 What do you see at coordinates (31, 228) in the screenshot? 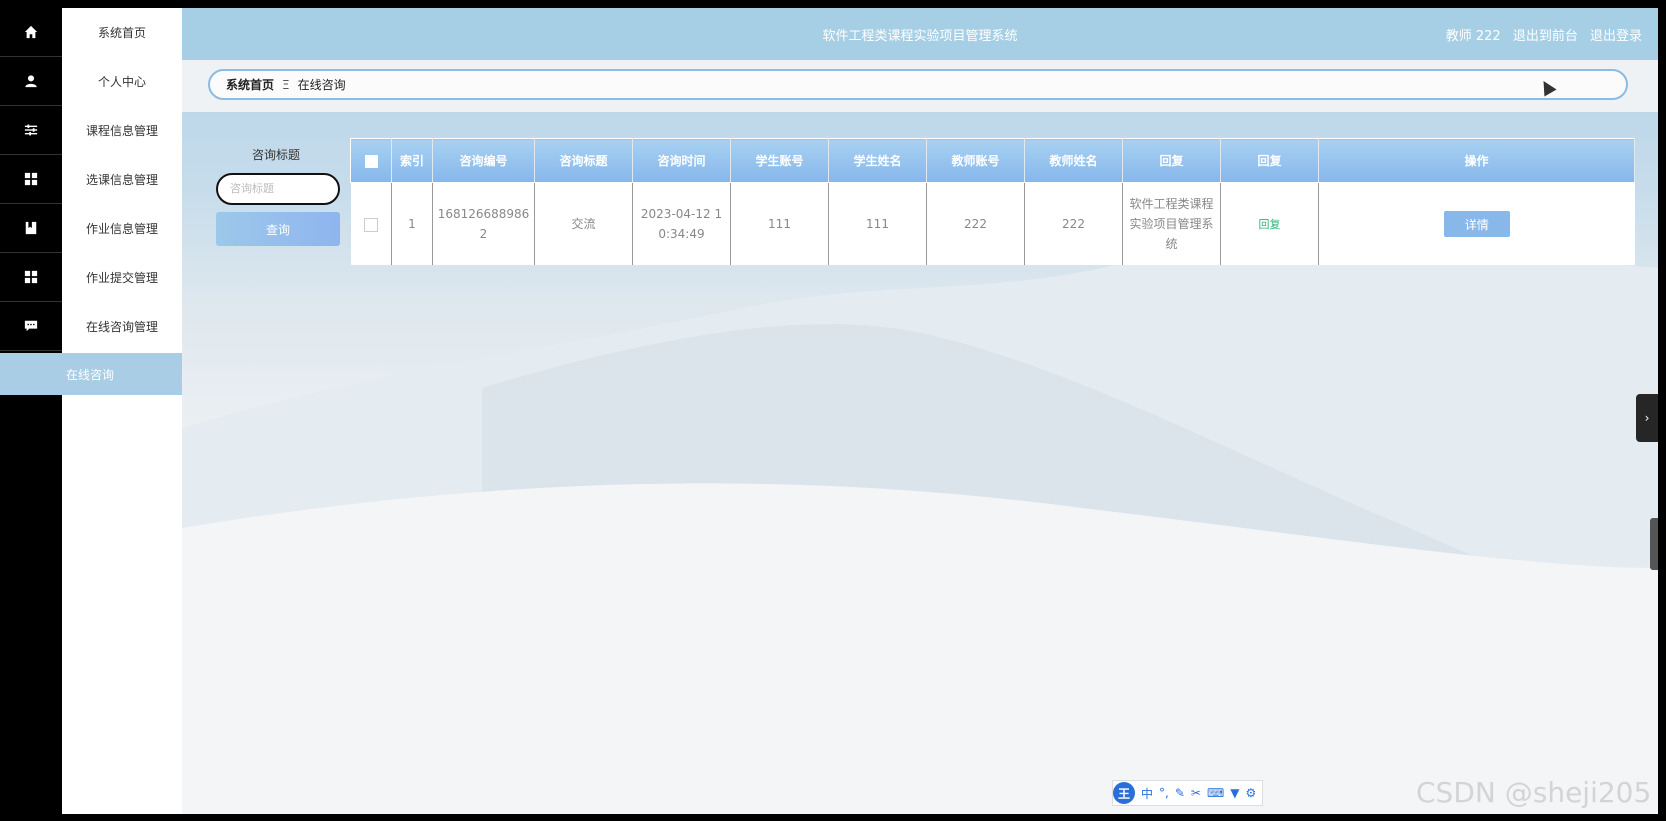
I see `book-icon` at bounding box center [31, 228].